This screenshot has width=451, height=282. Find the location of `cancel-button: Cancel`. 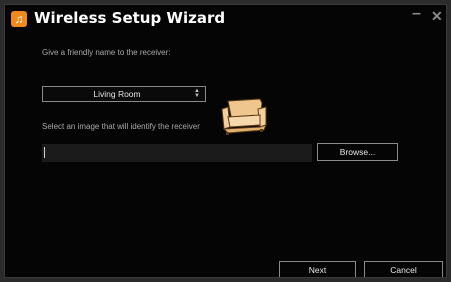

cancel-button: Cancel is located at coordinates (403, 269).